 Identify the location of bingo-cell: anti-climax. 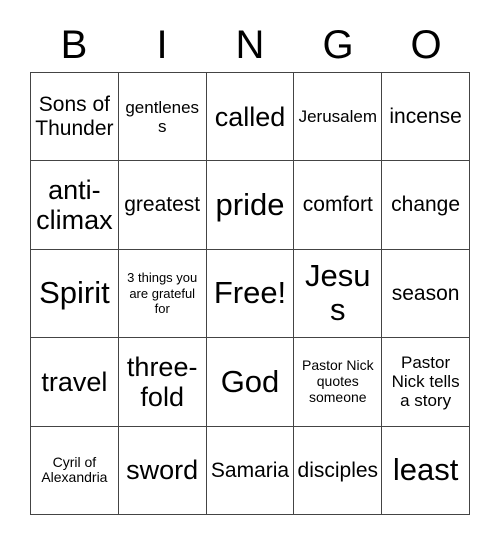
(75, 205).